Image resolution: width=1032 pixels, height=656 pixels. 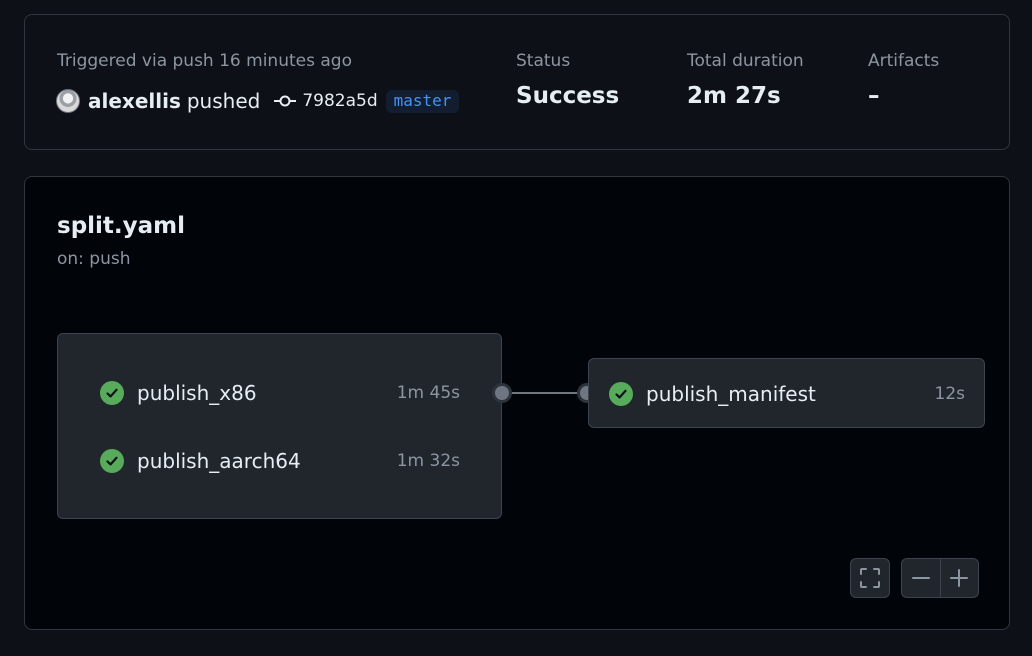 I want to click on plus-icon, so click(x=959, y=578).